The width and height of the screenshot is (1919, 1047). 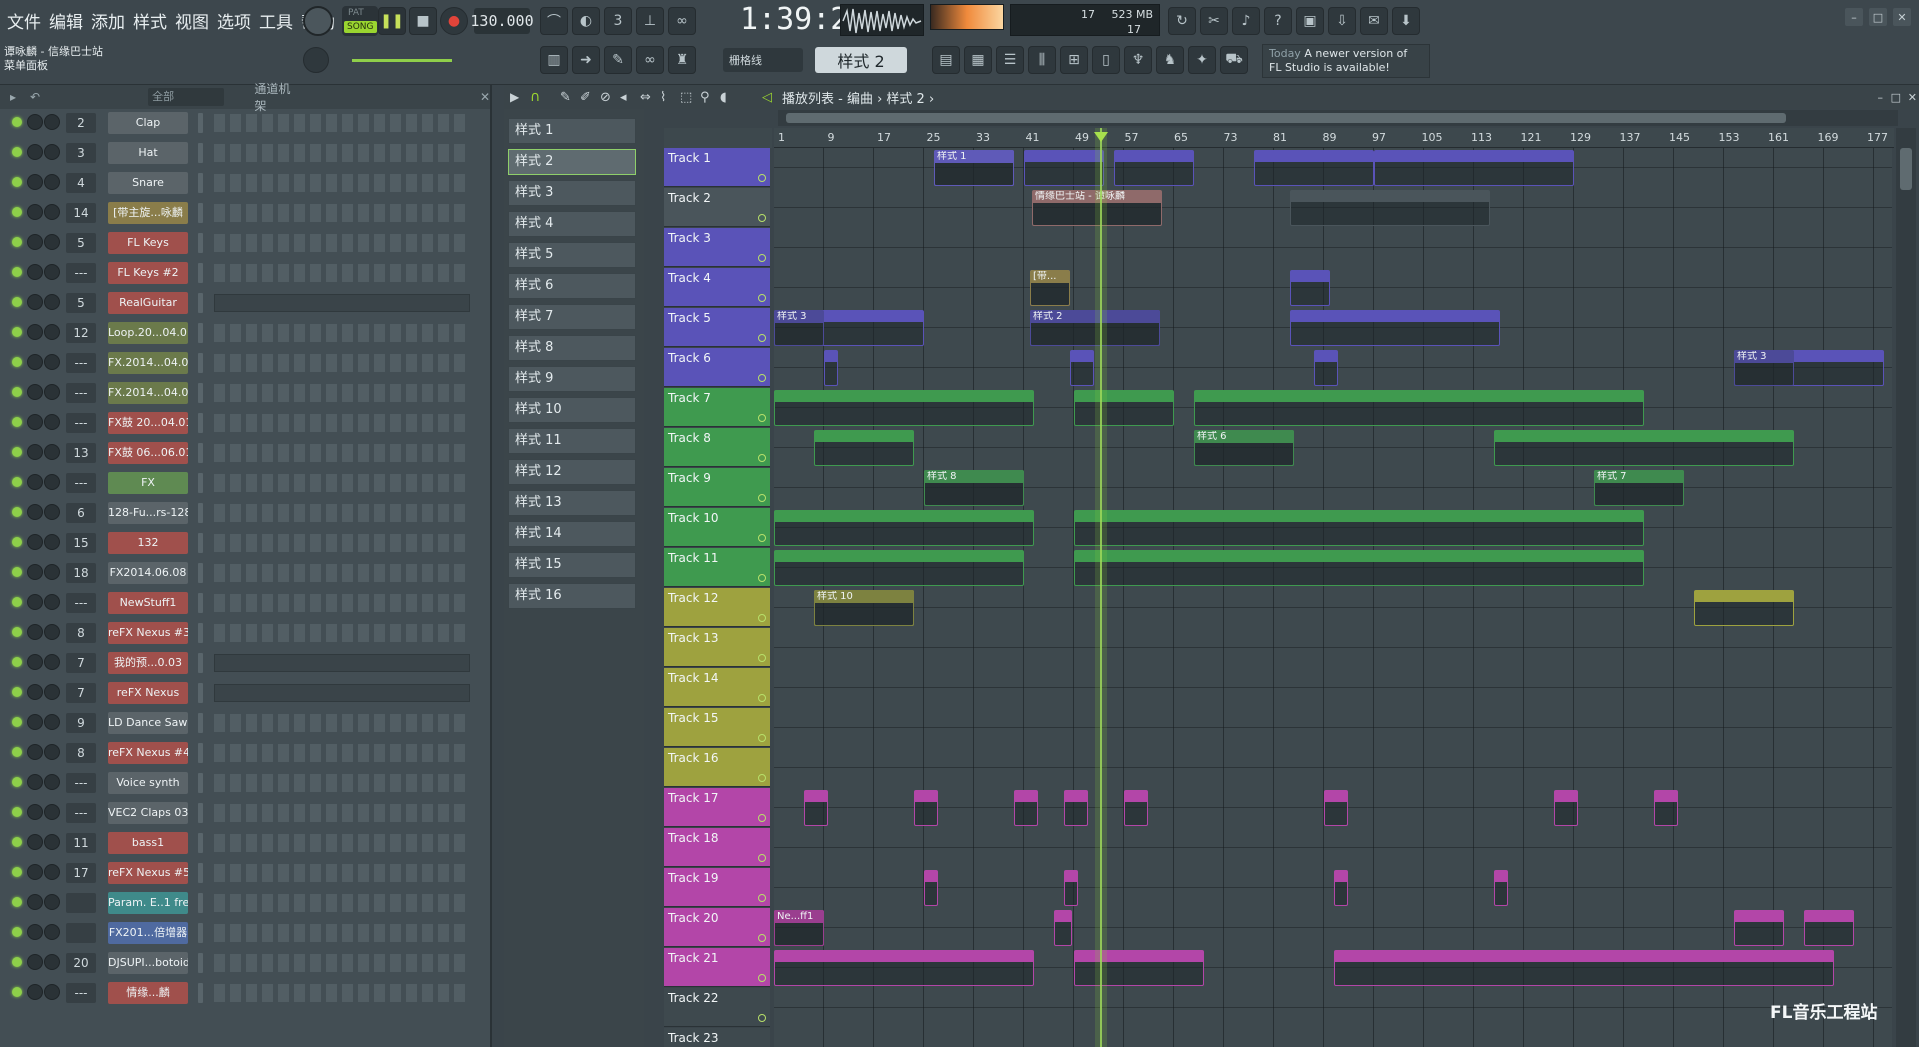 What do you see at coordinates (717, 1037) in the screenshot?
I see `track-header: Track 23` at bounding box center [717, 1037].